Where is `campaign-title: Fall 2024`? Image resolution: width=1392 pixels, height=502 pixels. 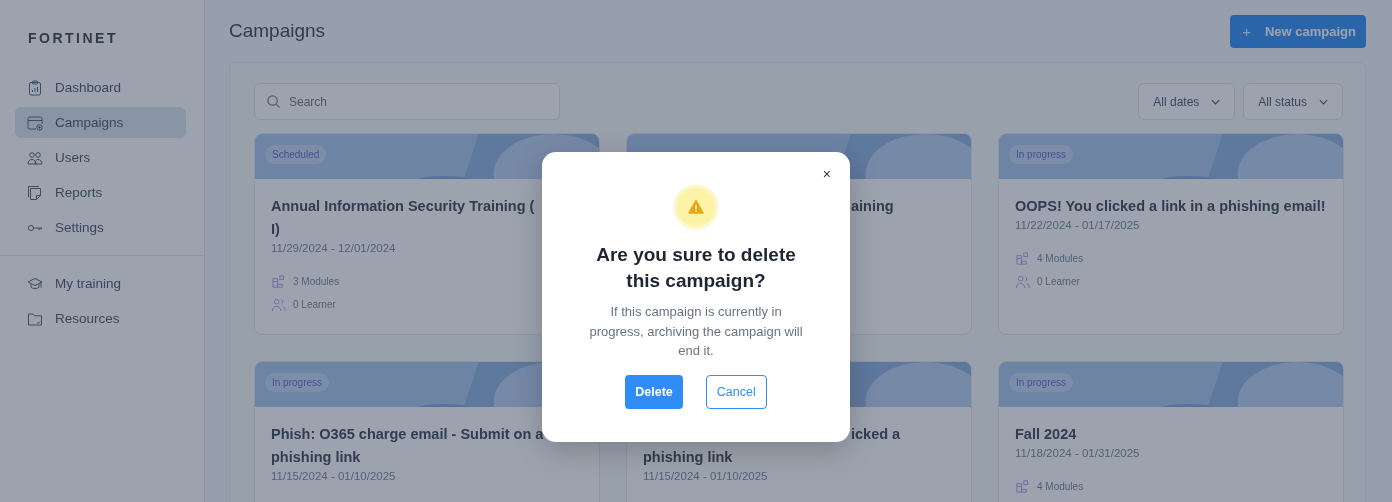 campaign-title: Fall 2024 is located at coordinates (1046, 434).